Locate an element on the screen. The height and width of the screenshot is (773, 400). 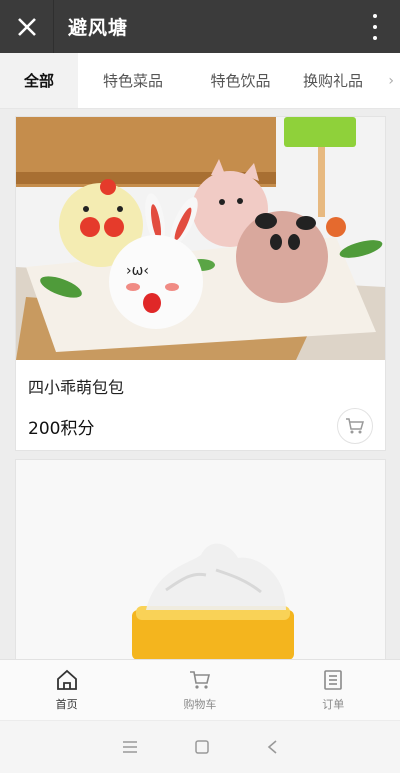
tab-special-dishes: 特色菜品 is located at coordinates (133, 80).